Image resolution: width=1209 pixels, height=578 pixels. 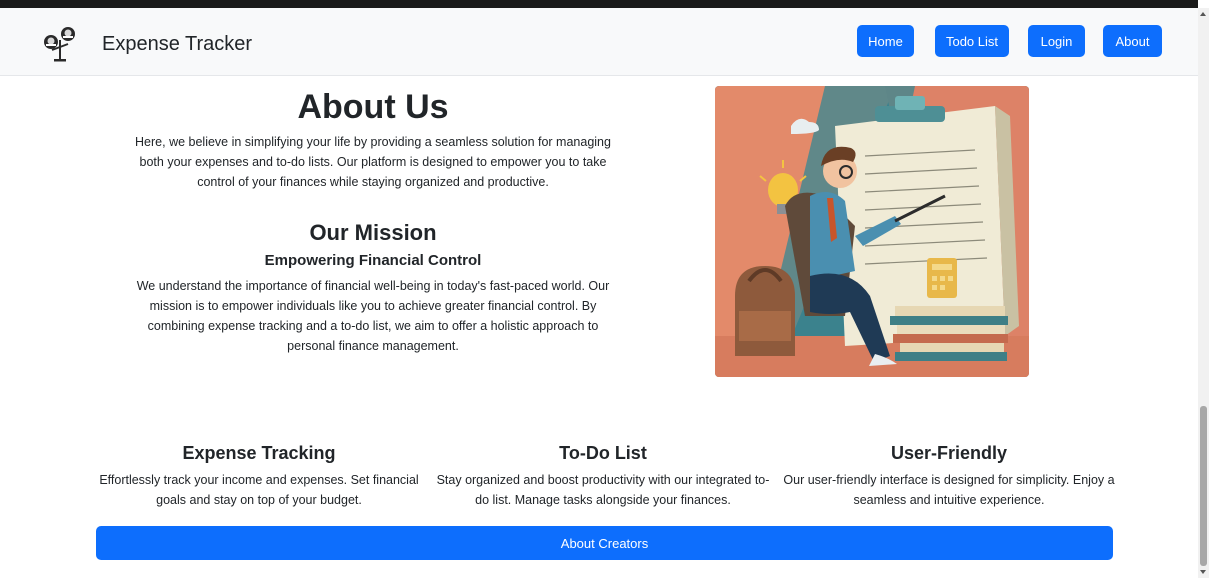 What do you see at coordinates (885, 41) in the screenshot?
I see `home-button: Home` at bounding box center [885, 41].